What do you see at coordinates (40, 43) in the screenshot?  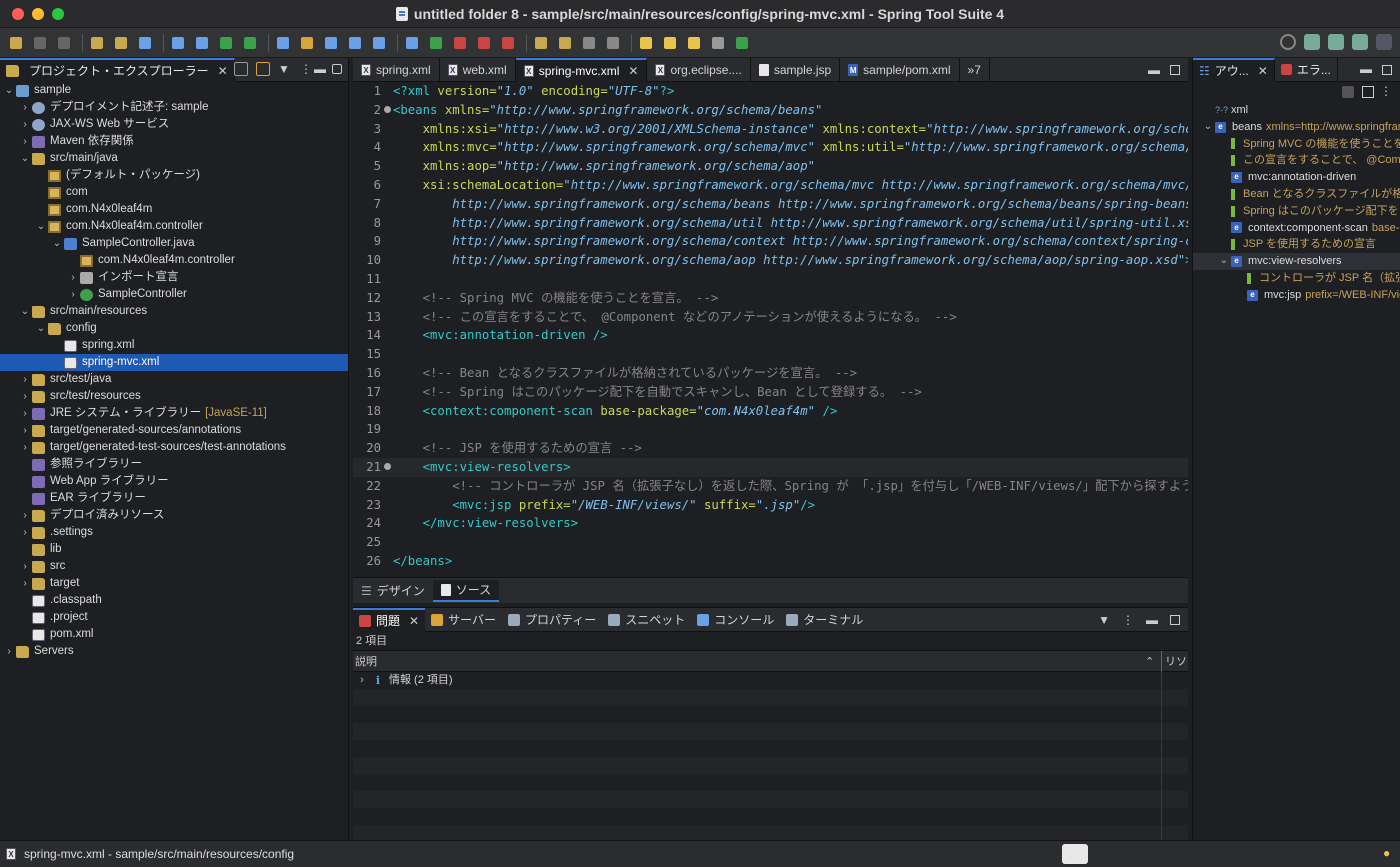 I see `save-icon` at bounding box center [40, 43].